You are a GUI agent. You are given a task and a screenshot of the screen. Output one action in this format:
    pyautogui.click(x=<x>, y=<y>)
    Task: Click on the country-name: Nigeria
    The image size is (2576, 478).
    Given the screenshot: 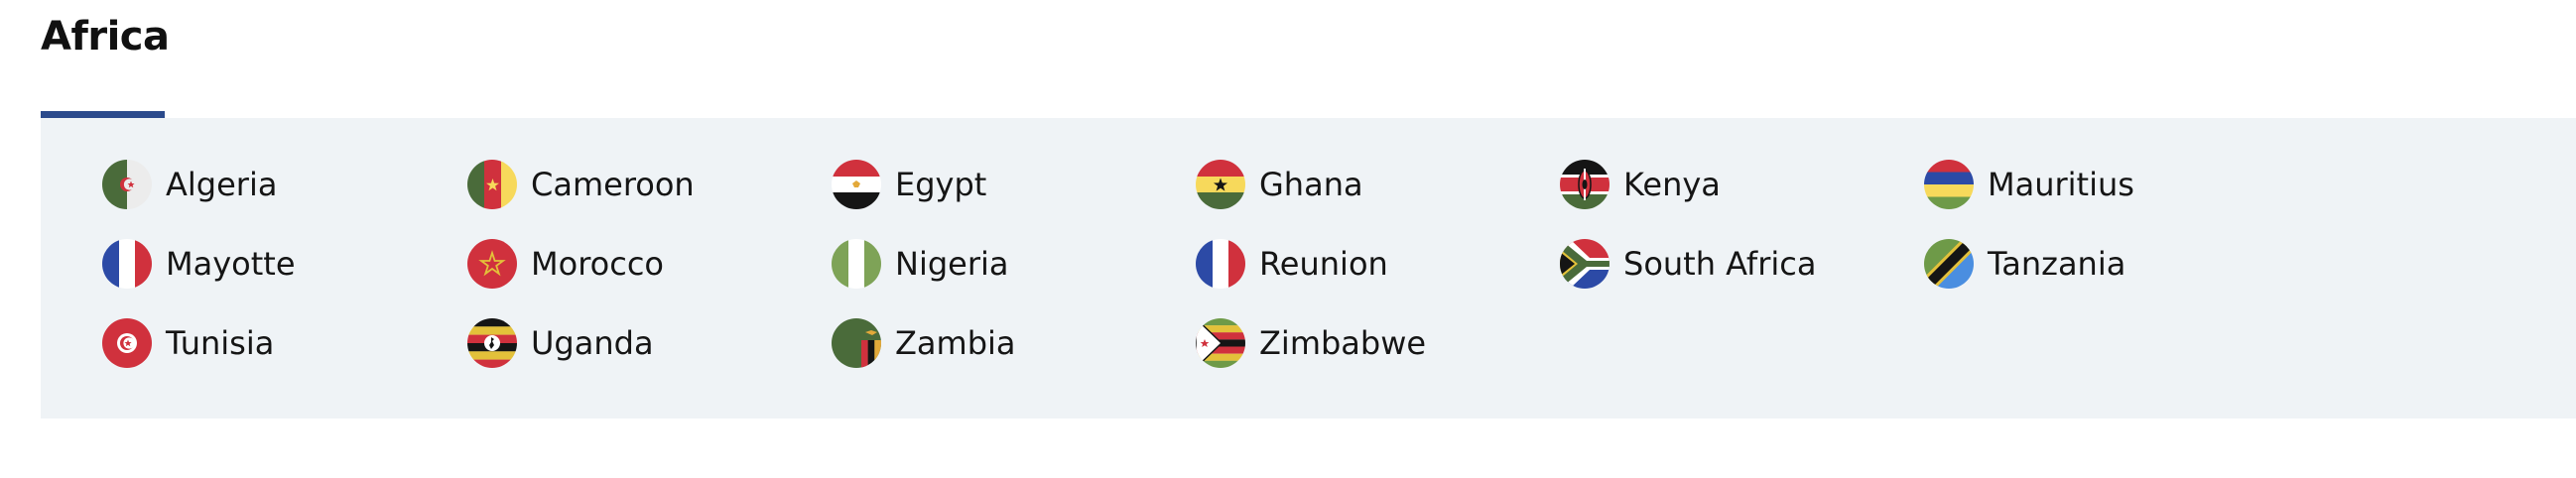 What is the action you would take?
    pyautogui.click(x=952, y=264)
    